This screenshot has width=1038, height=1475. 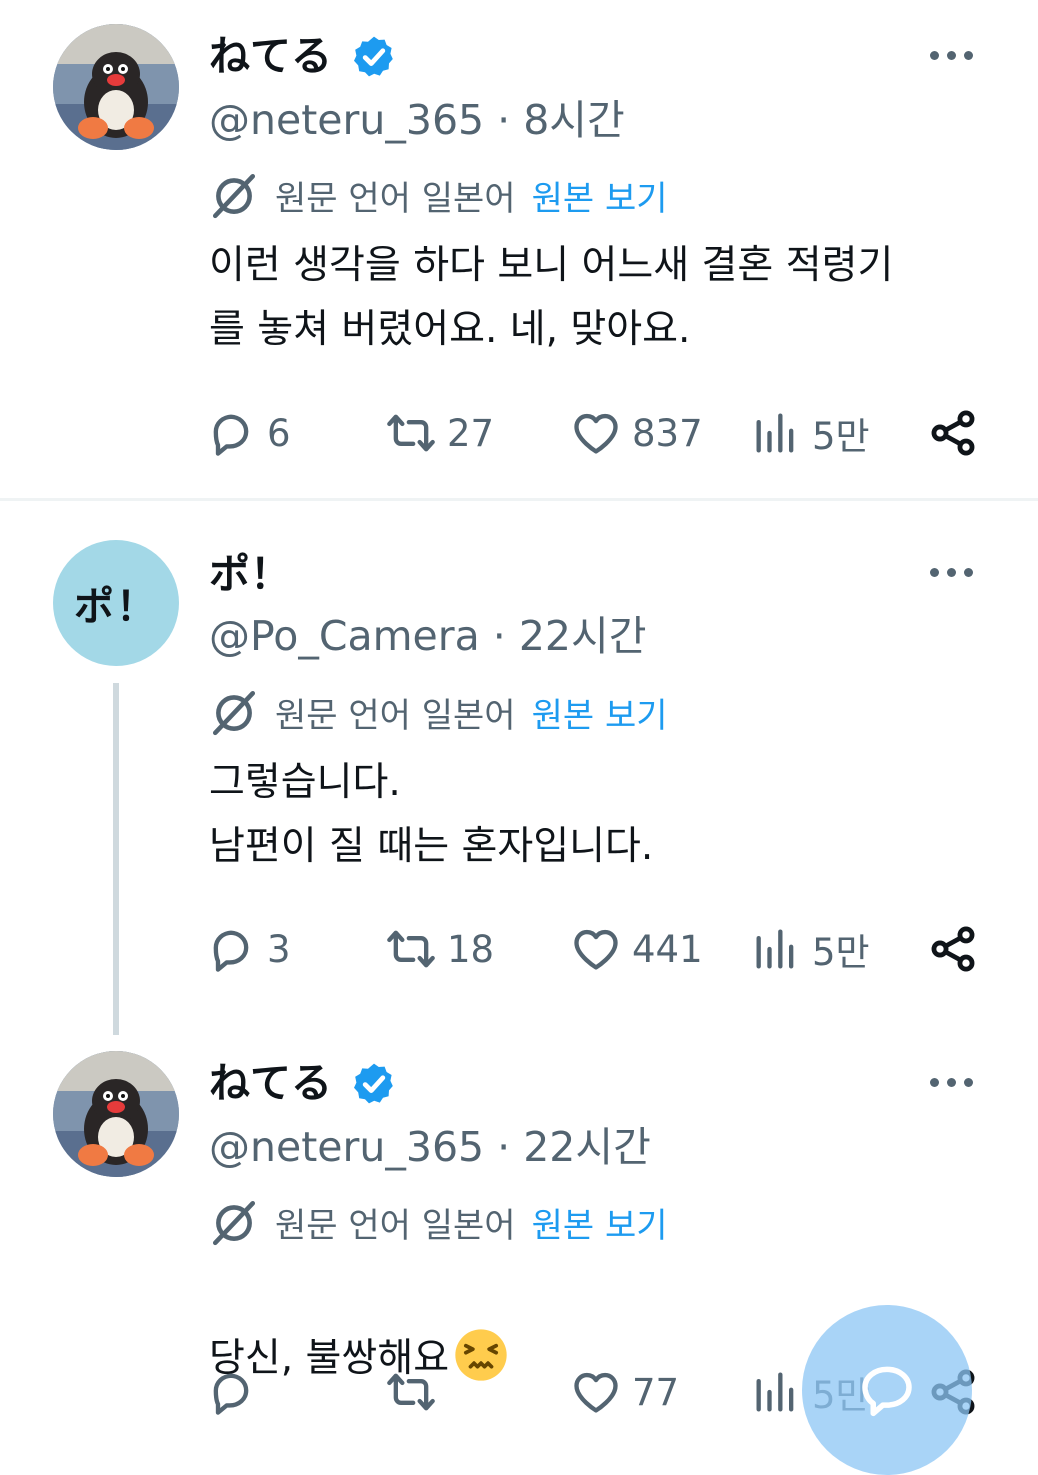 What do you see at coordinates (417, 120) in the screenshot?
I see `handle-and-time: @neteru_365 · 8시간` at bounding box center [417, 120].